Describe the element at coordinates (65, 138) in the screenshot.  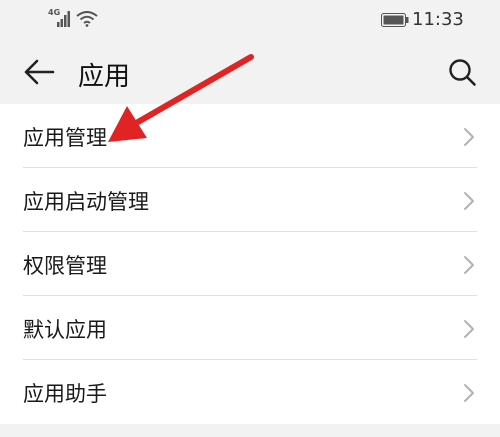
I see `list-item-label: 应用管理` at that location.